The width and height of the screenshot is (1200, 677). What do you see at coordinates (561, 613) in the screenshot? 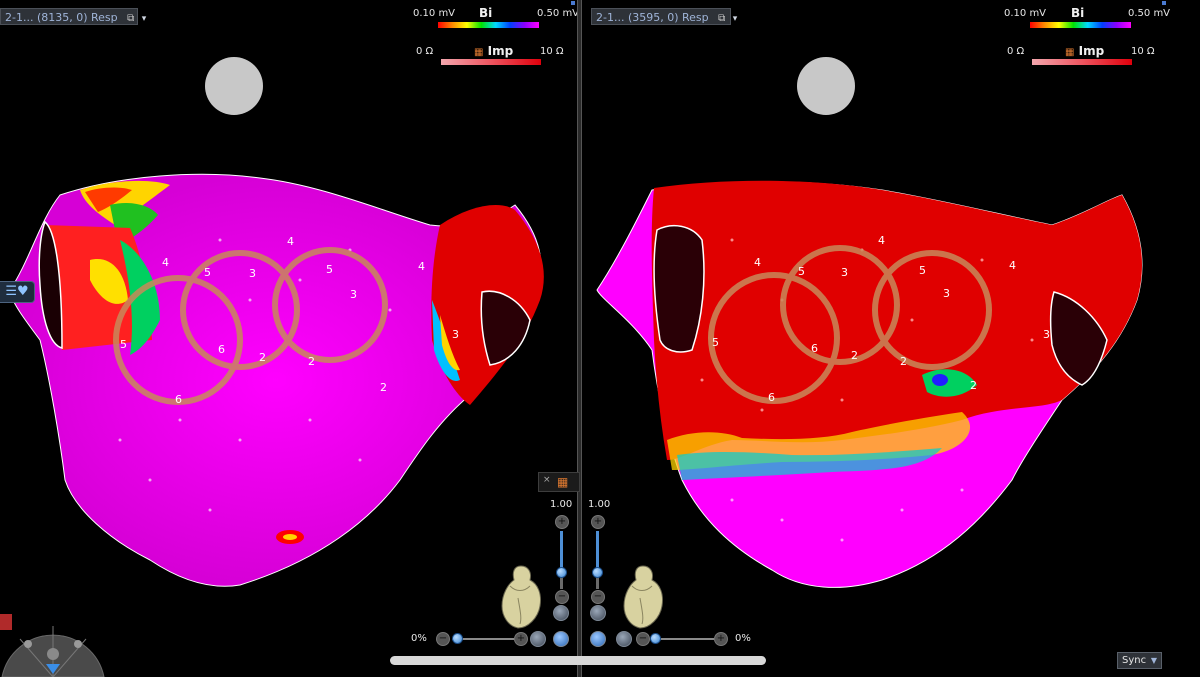
I see `left-reset-view-button` at bounding box center [561, 613].